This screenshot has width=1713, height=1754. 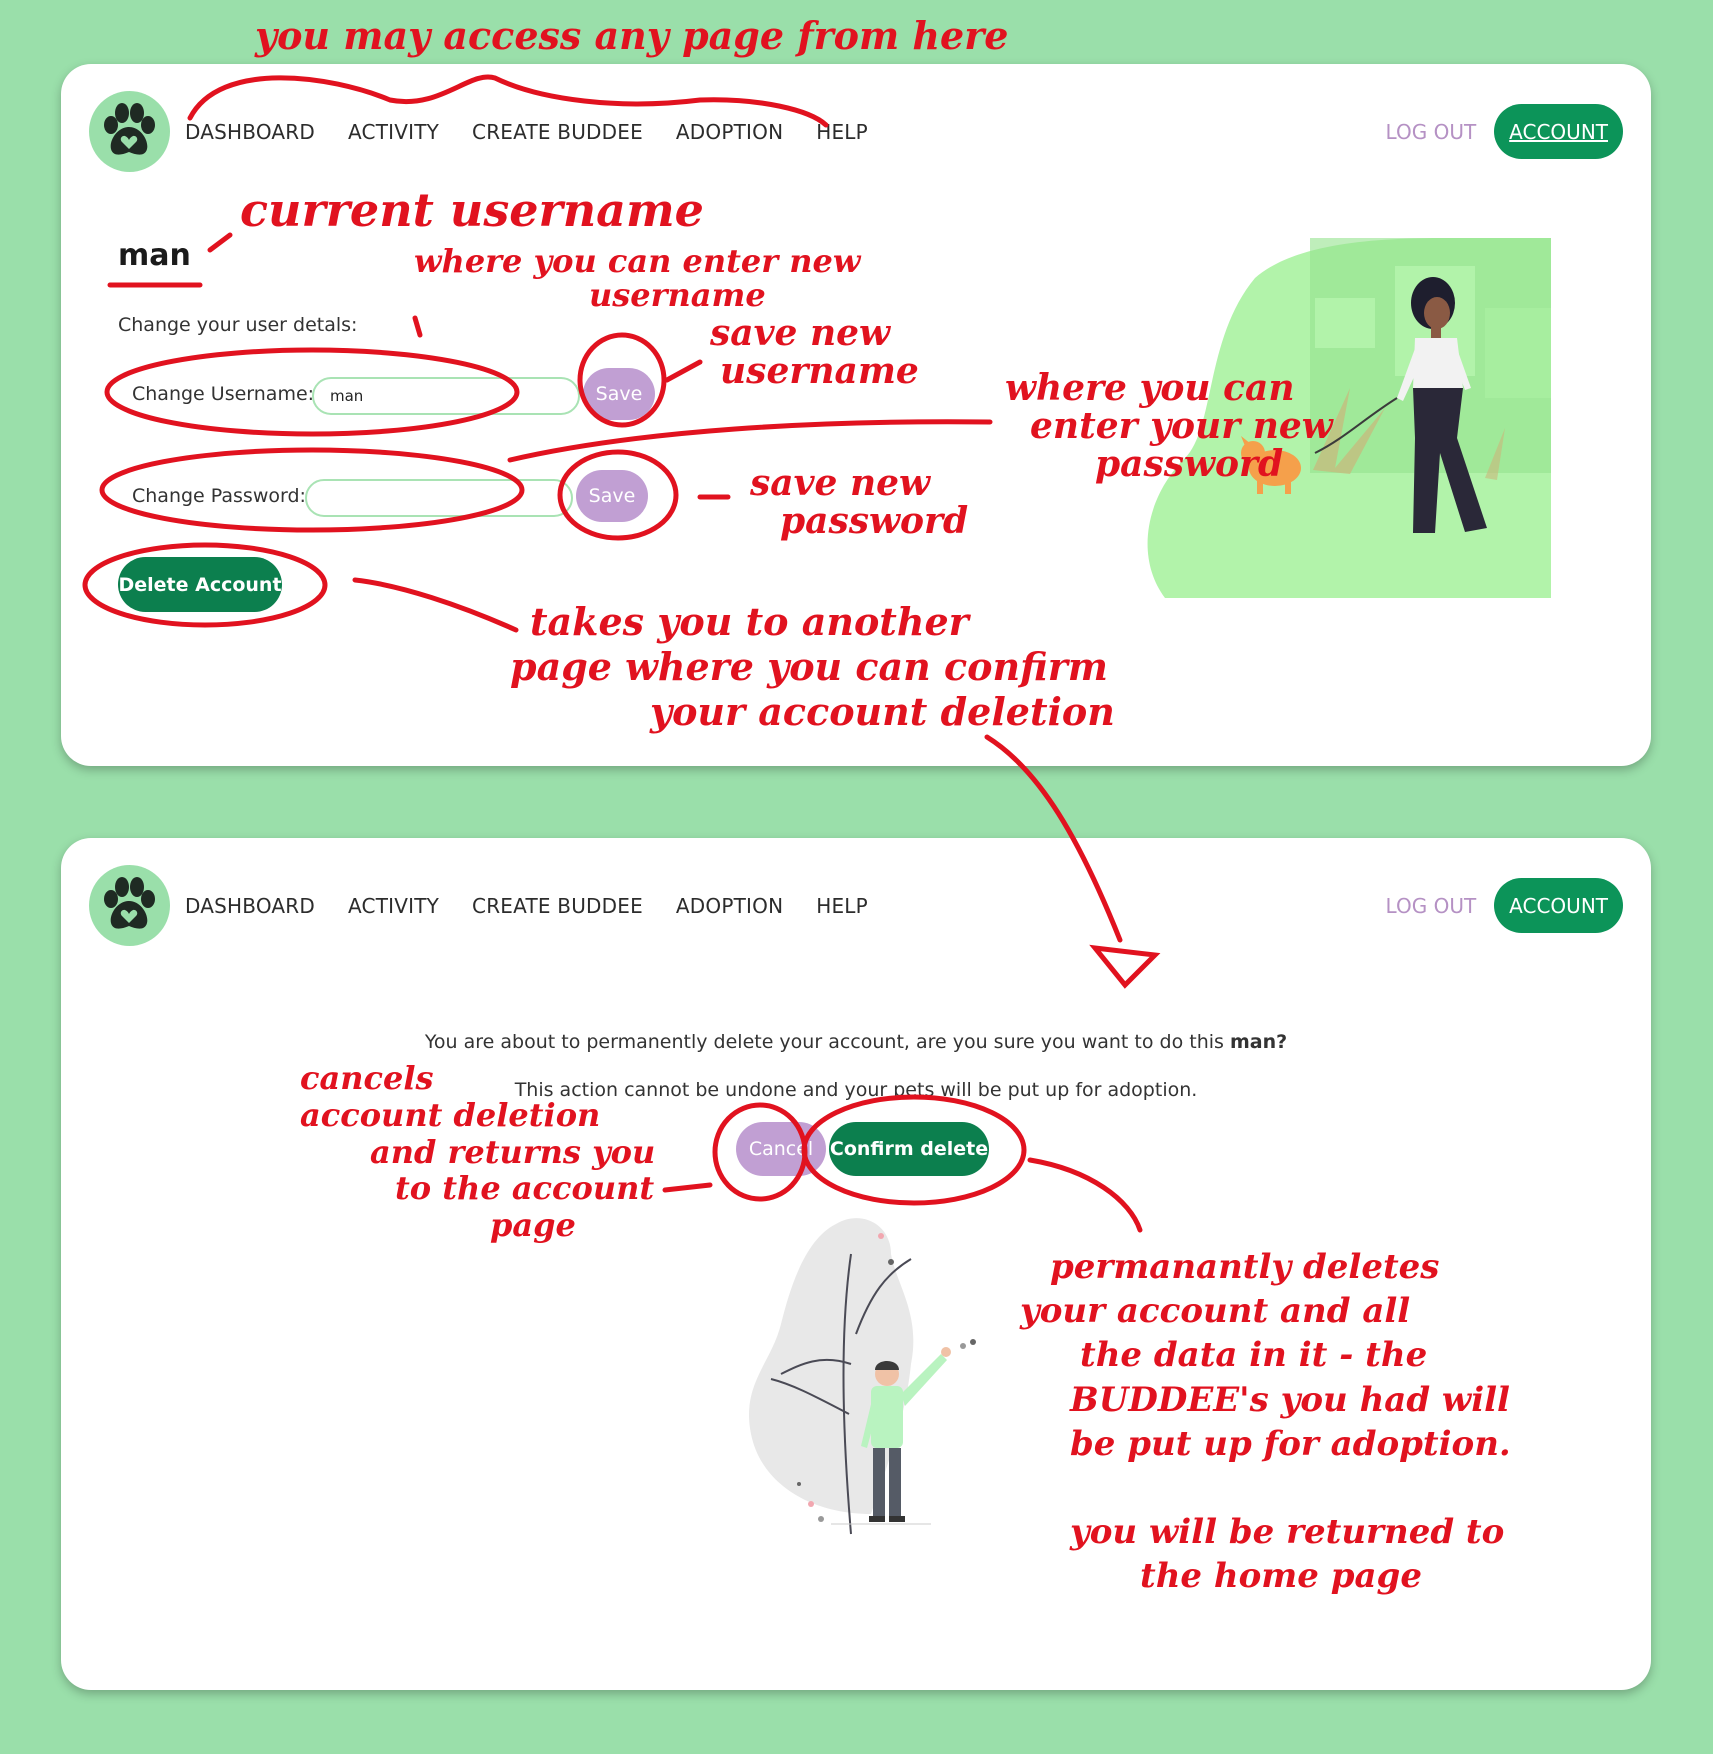 I want to click on annotation-enter-username: where you can enter new username, so click(x=637, y=278).